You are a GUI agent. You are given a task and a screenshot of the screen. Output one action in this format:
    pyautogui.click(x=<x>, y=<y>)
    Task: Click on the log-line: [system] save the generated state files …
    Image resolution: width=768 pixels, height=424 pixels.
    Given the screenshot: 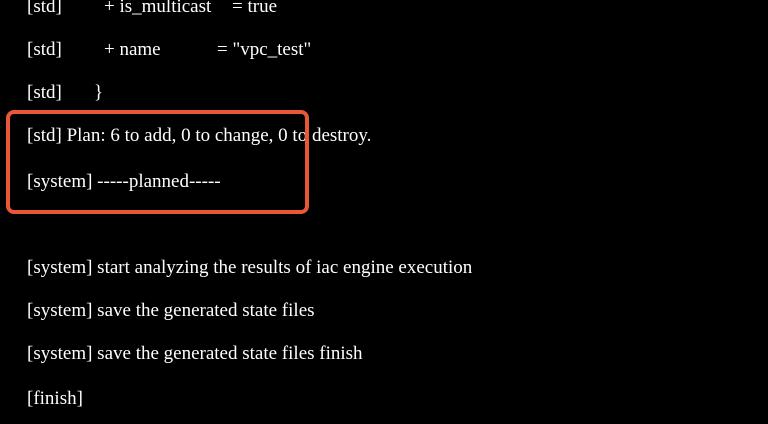 What is the action you would take?
    pyautogui.click(x=195, y=353)
    